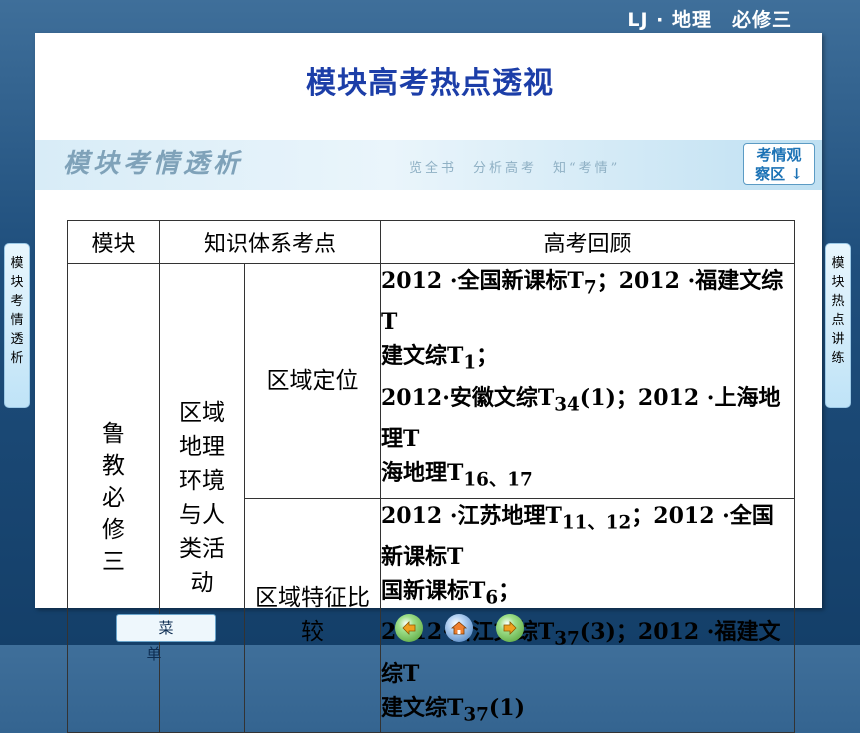 This screenshot has width=860, height=733. Describe the element at coordinates (779, 155) in the screenshot. I see `badge-line1: 考情观` at that location.